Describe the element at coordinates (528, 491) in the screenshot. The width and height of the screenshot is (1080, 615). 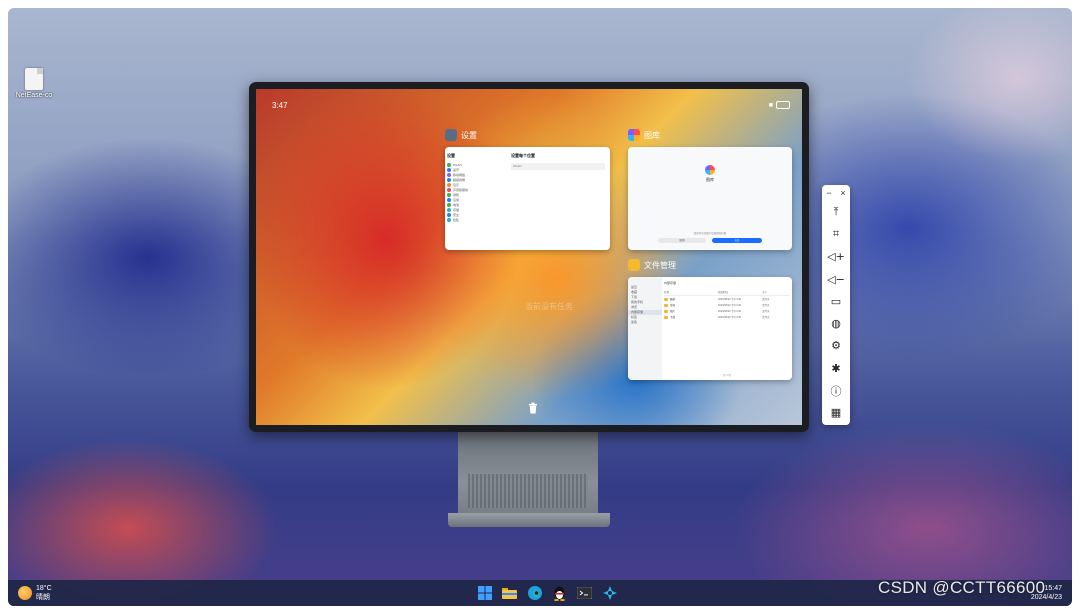
I see `stand-grille` at that location.